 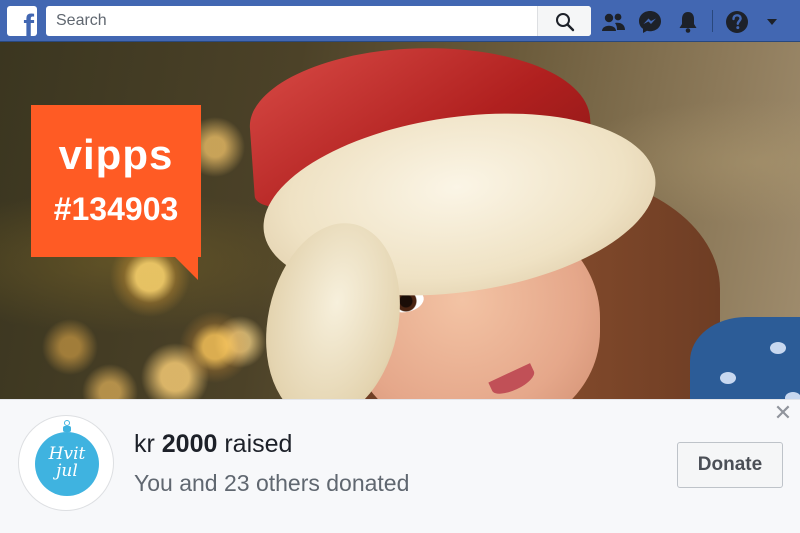 I want to click on friends-icon, so click(x=613, y=22).